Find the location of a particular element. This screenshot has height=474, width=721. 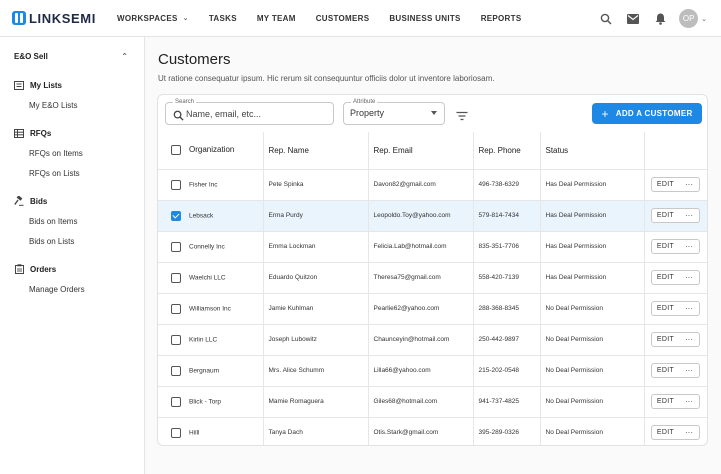

cell-organization: Hilll is located at coordinates (211, 431).